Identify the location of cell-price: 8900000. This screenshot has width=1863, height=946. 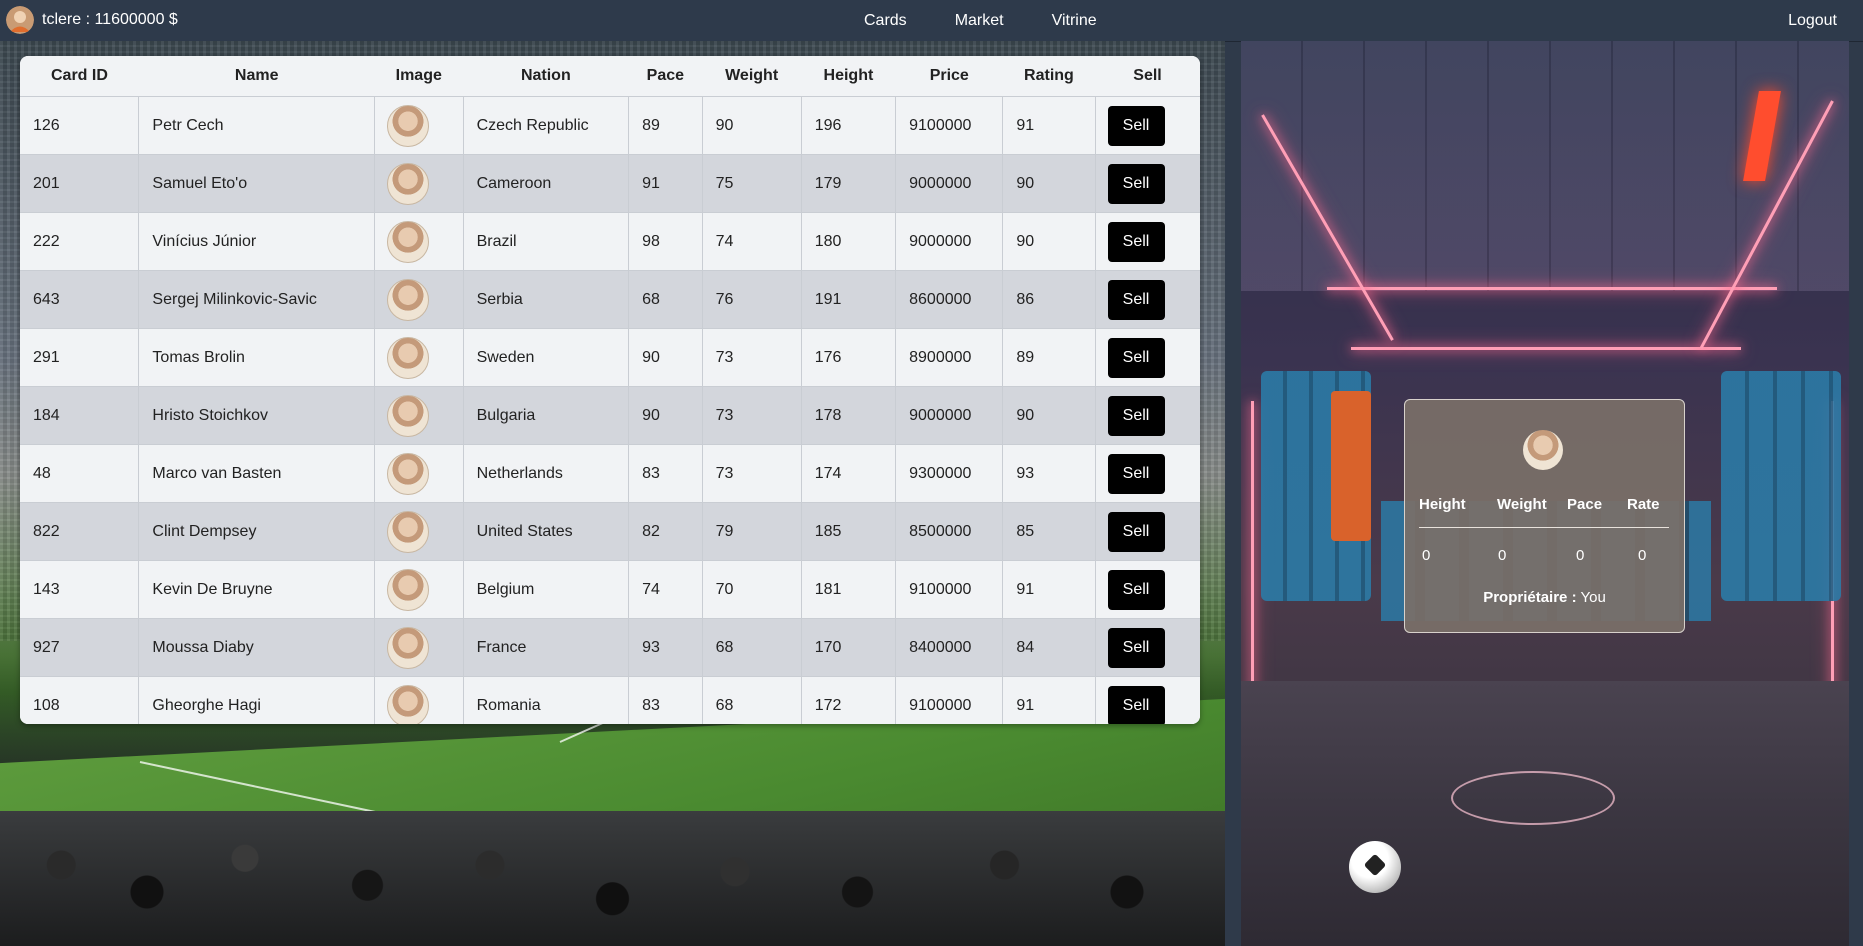
(949, 357).